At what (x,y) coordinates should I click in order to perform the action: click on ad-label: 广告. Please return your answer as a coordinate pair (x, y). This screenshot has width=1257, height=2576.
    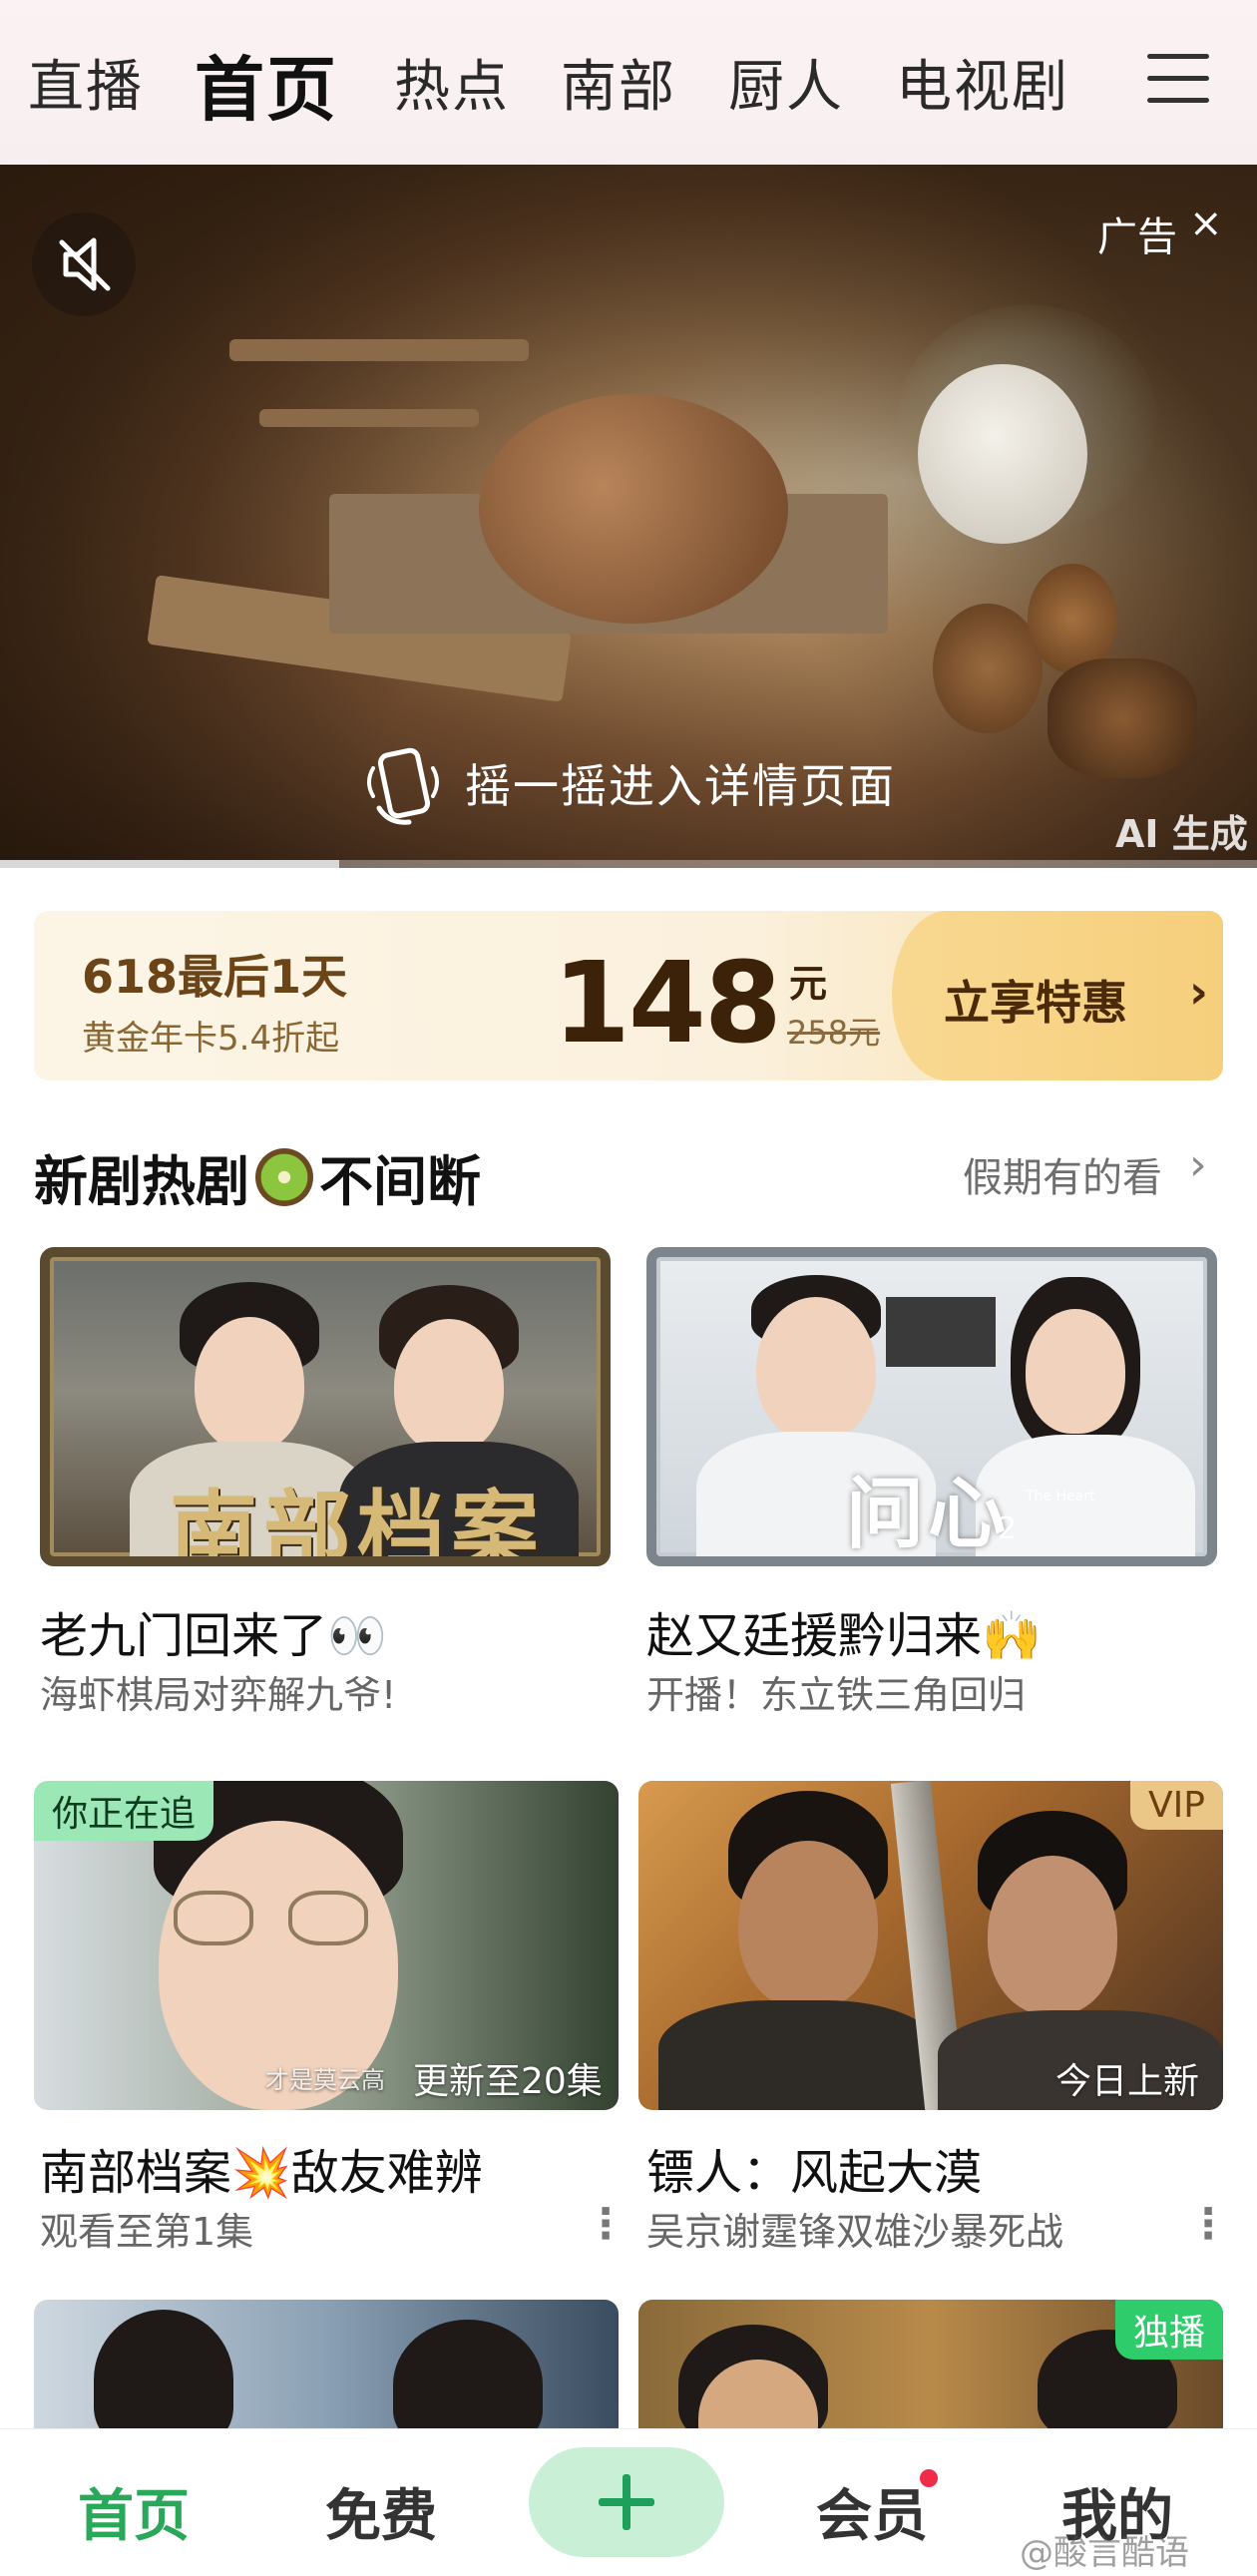
    Looking at the image, I should click on (1137, 237).